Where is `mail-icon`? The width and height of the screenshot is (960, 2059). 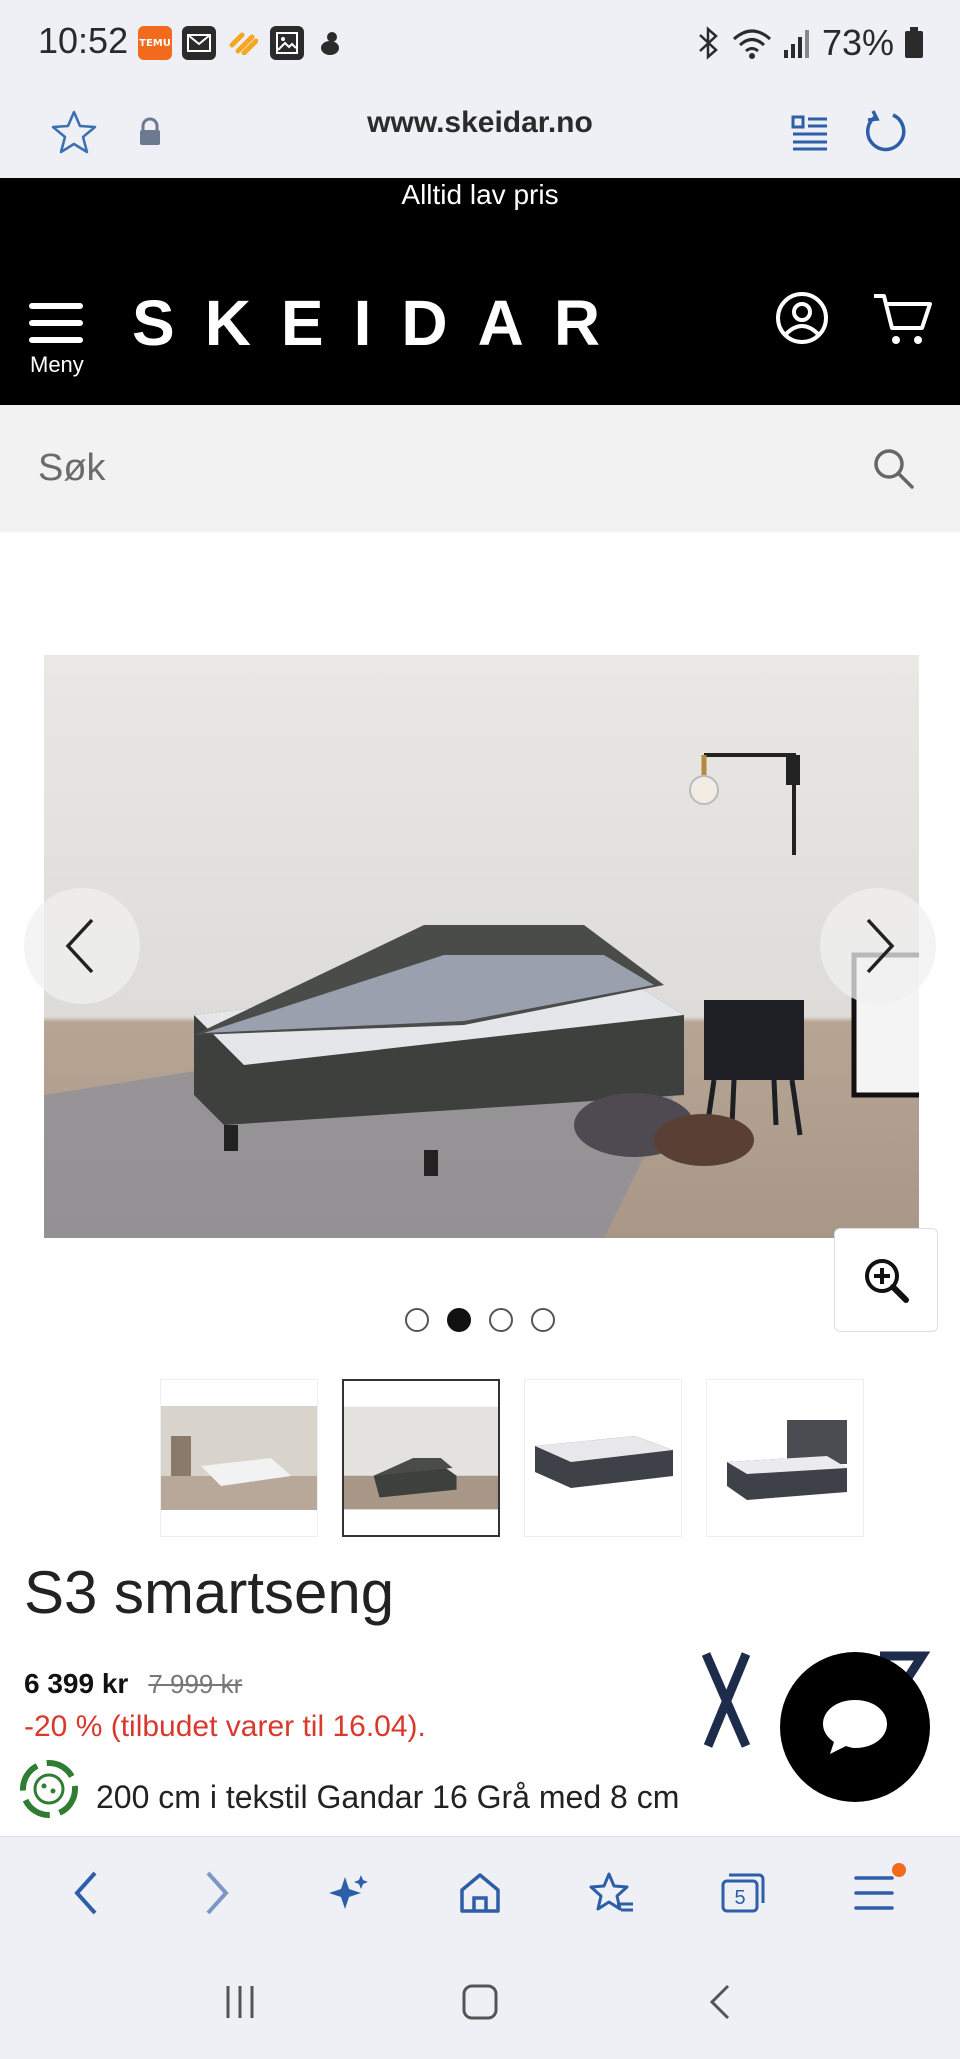
mail-icon is located at coordinates (199, 43).